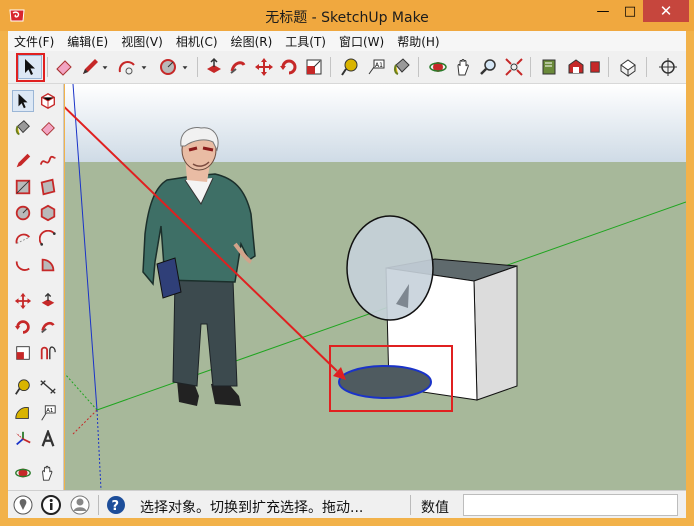  What do you see at coordinates (90, 67) in the screenshot?
I see `pencil-icon` at bounding box center [90, 67].